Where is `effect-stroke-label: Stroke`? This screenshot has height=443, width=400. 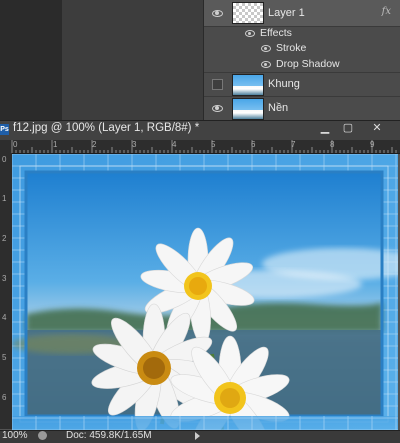 effect-stroke-label: Stroke is located at coordinates (291, 48).